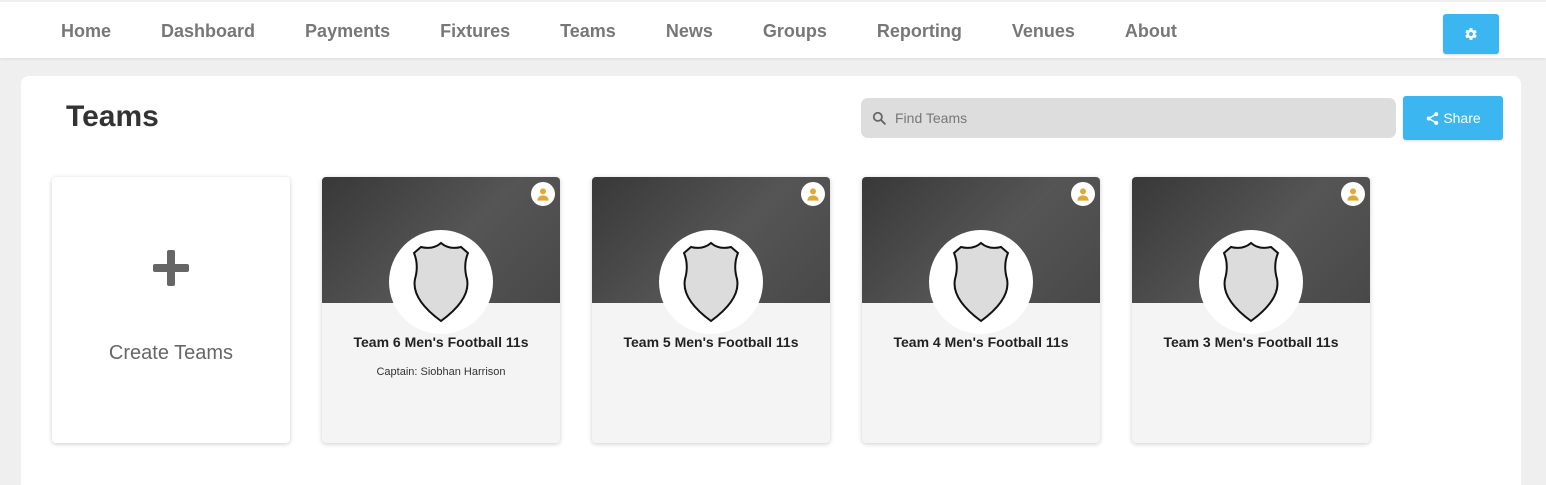 Image resolution: width=1546 pixels, height=485 pixels. Describe the element at coordinates (86, 31) in the screenshot. I see `nav-item-home: Home` at that location.